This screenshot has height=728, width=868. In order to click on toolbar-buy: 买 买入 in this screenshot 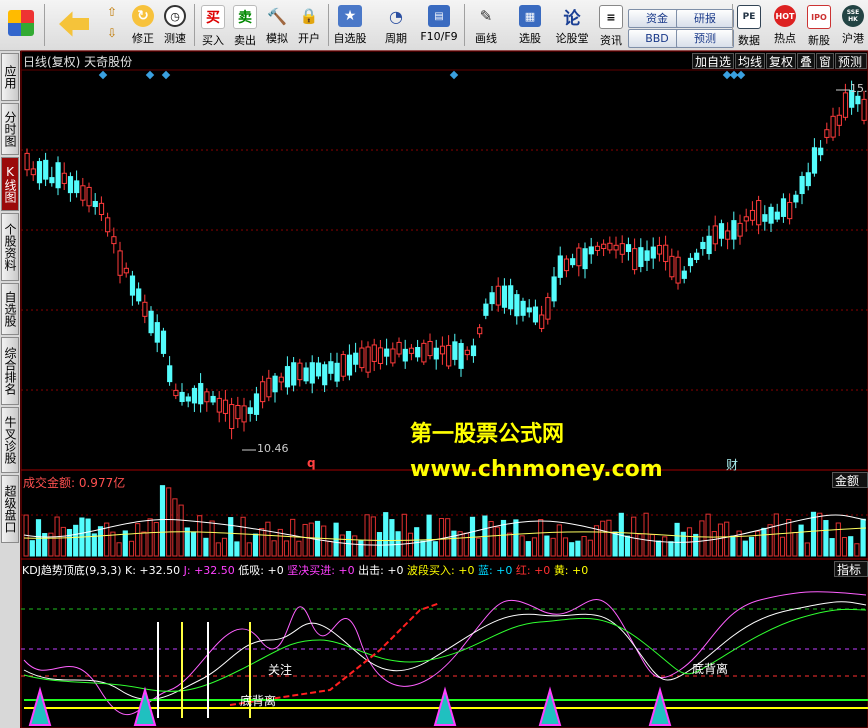, I will do `click(213, 25)`.